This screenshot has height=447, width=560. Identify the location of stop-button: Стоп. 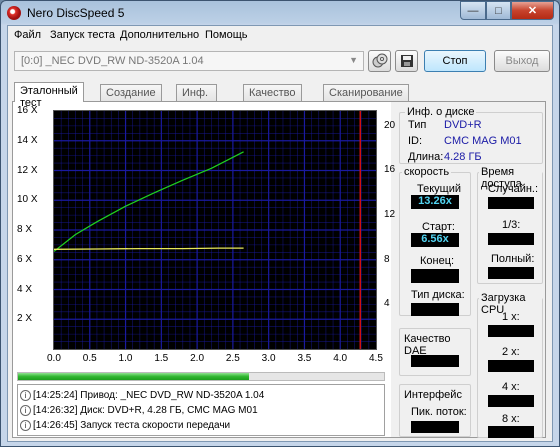
(455, 61).